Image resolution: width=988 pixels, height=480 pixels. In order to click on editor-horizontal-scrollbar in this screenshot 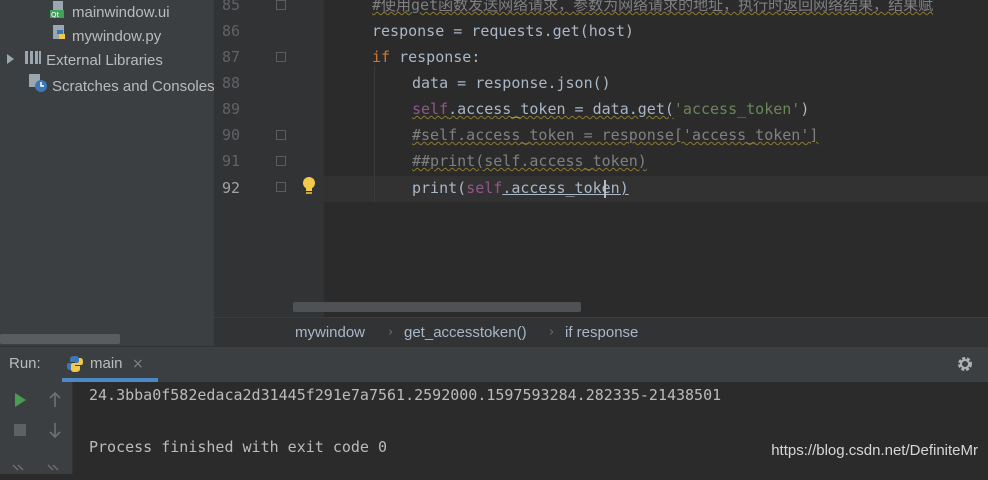, I will do `click(437, 307)`.